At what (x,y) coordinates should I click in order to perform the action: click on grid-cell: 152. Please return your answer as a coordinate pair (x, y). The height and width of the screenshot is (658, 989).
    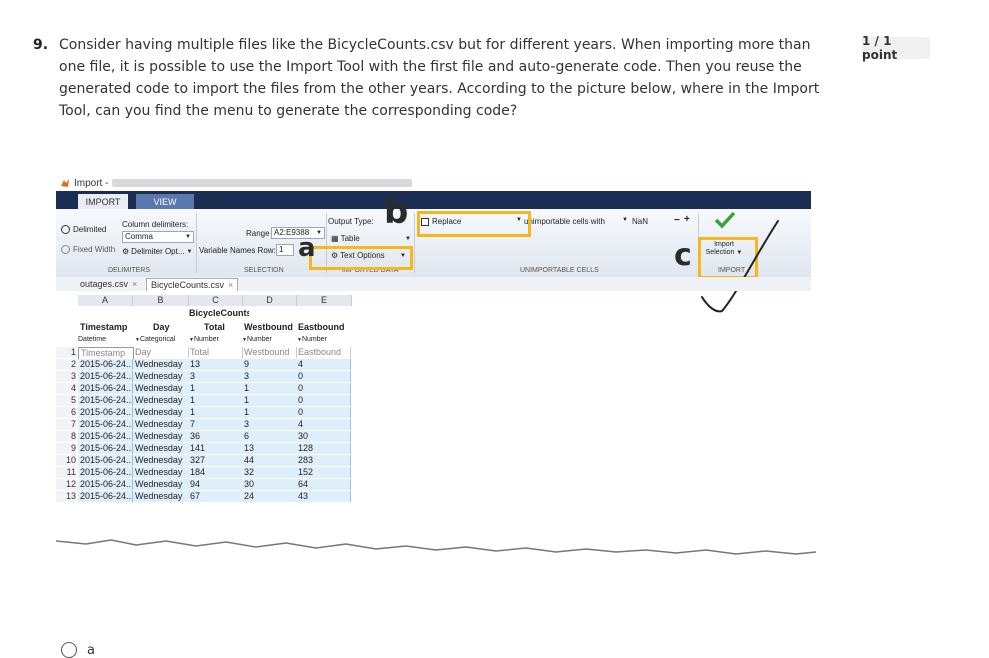
    Looking at the image, I should click on (323, 472).